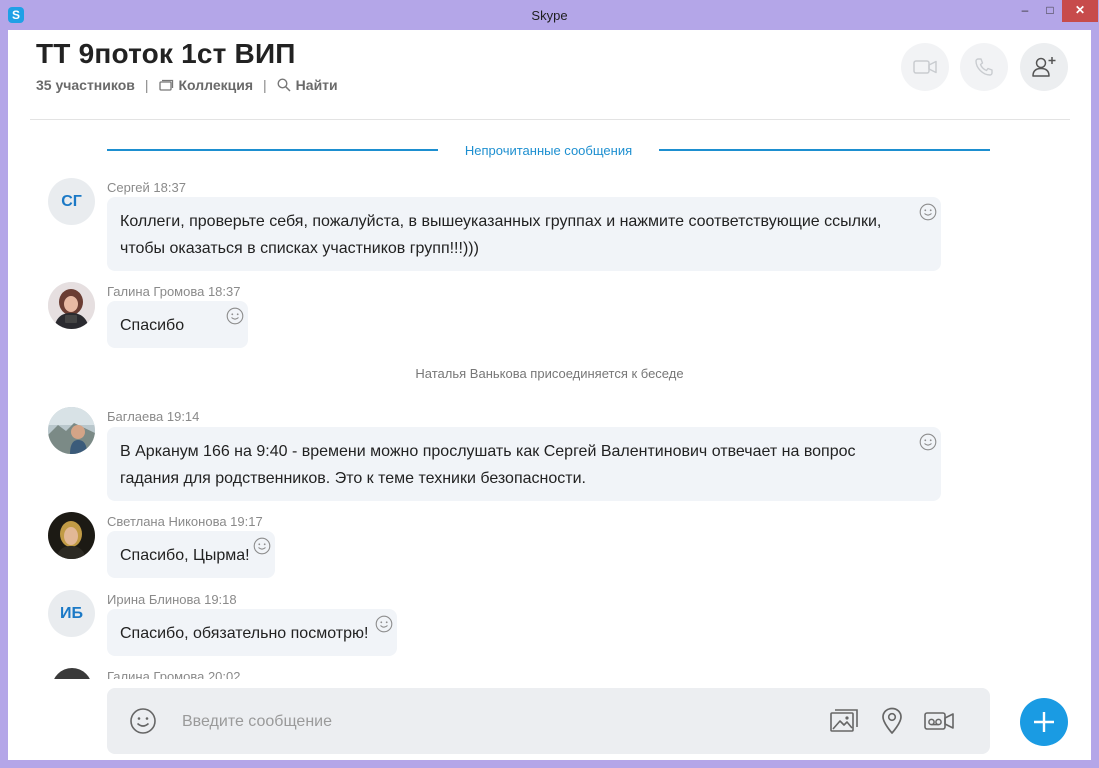  I want to click on avatar-sergey: СГ, so click(71, 201).